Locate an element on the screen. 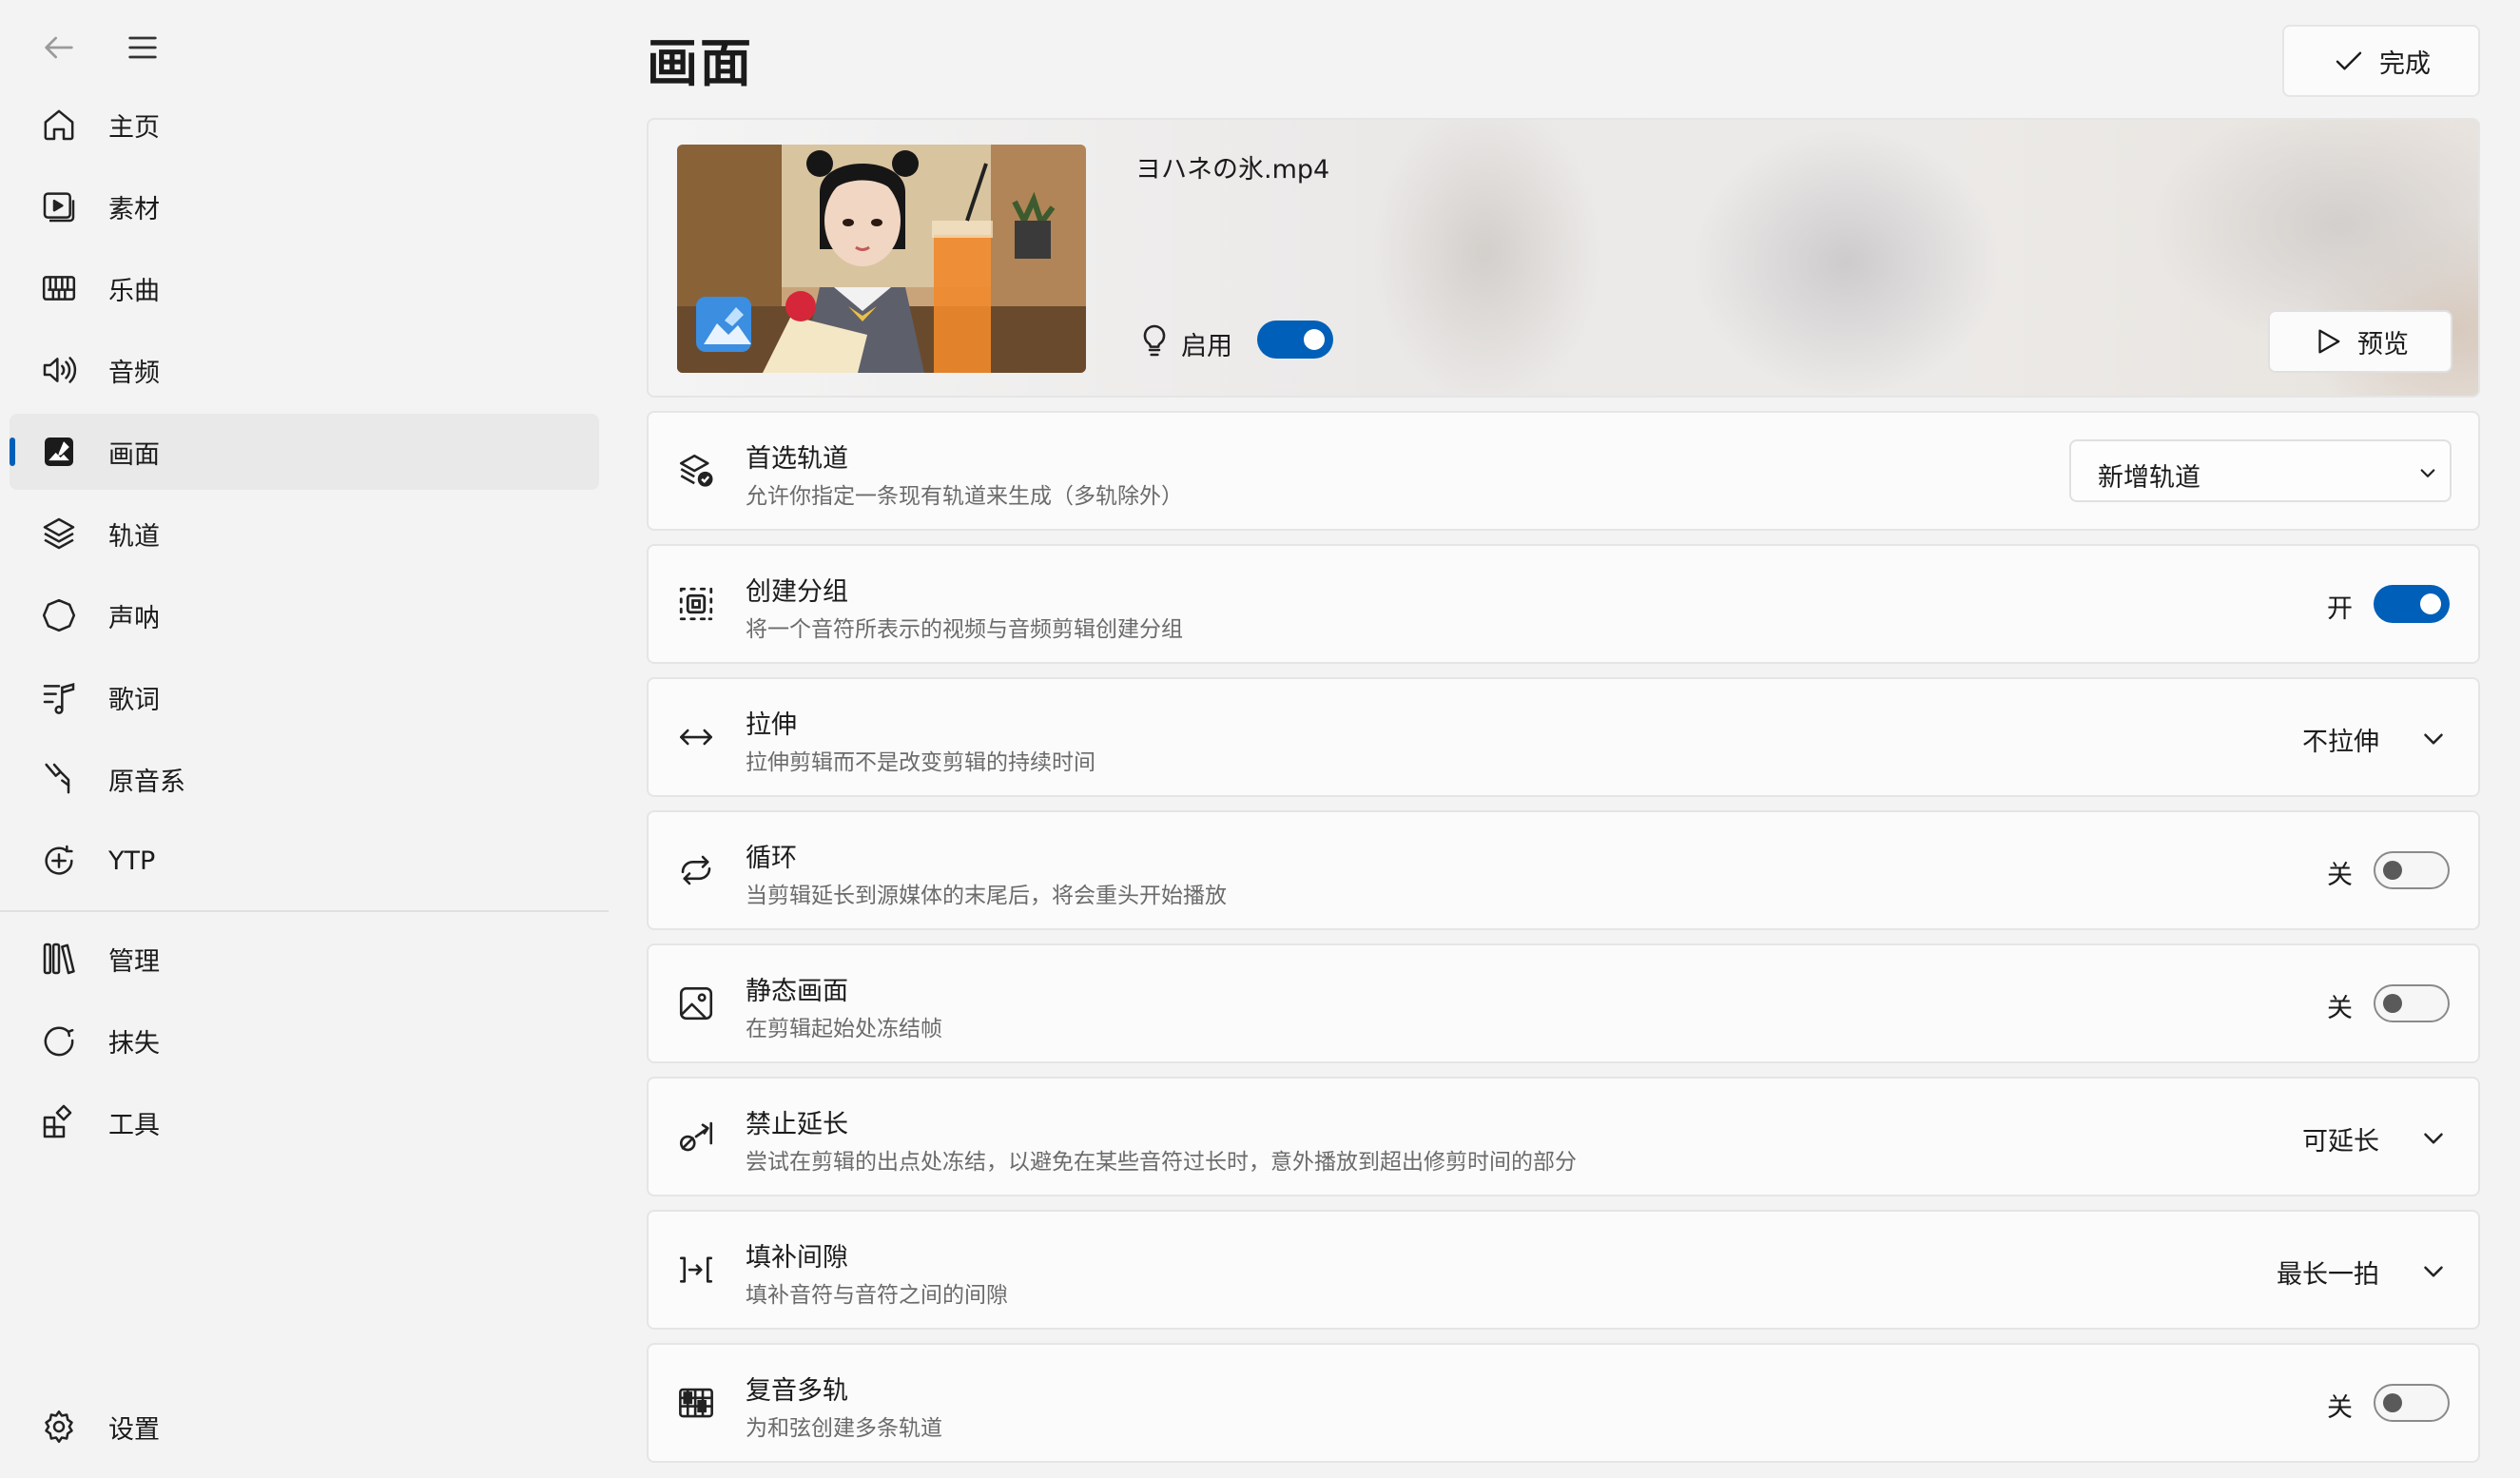  stretch-dropdown-value: 不拉伸 is located at coordinates (2340, 739).